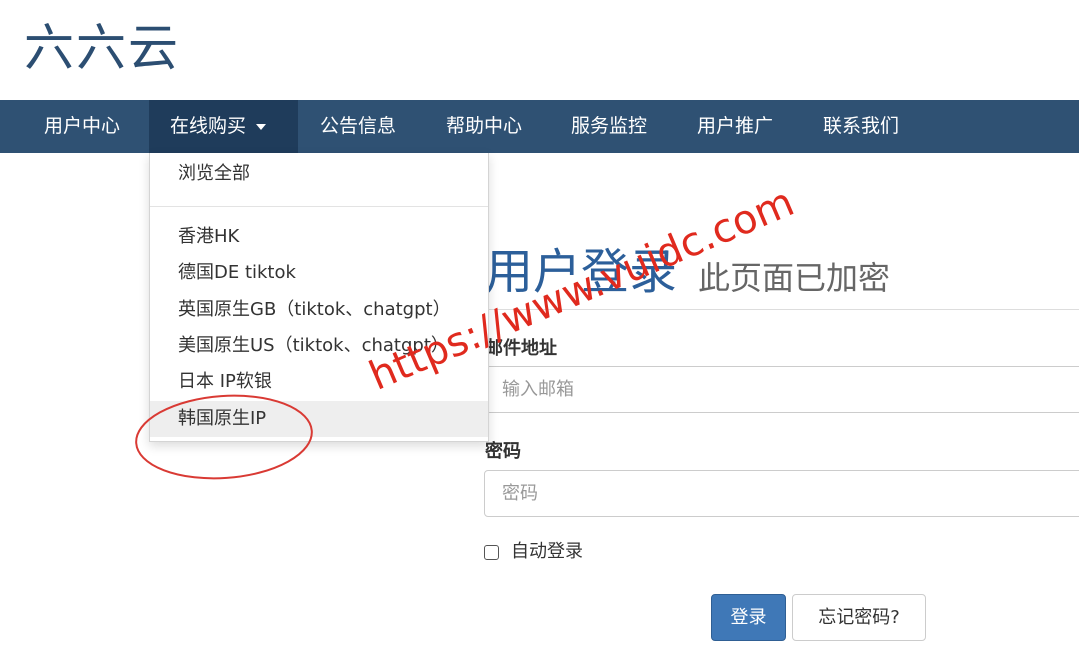 This screenshot has height=665, width=1079. What do you see at coordinates (491, 552) in the screenshot?
I see `remember-me-checkbox` at bounding box center [491, 552].